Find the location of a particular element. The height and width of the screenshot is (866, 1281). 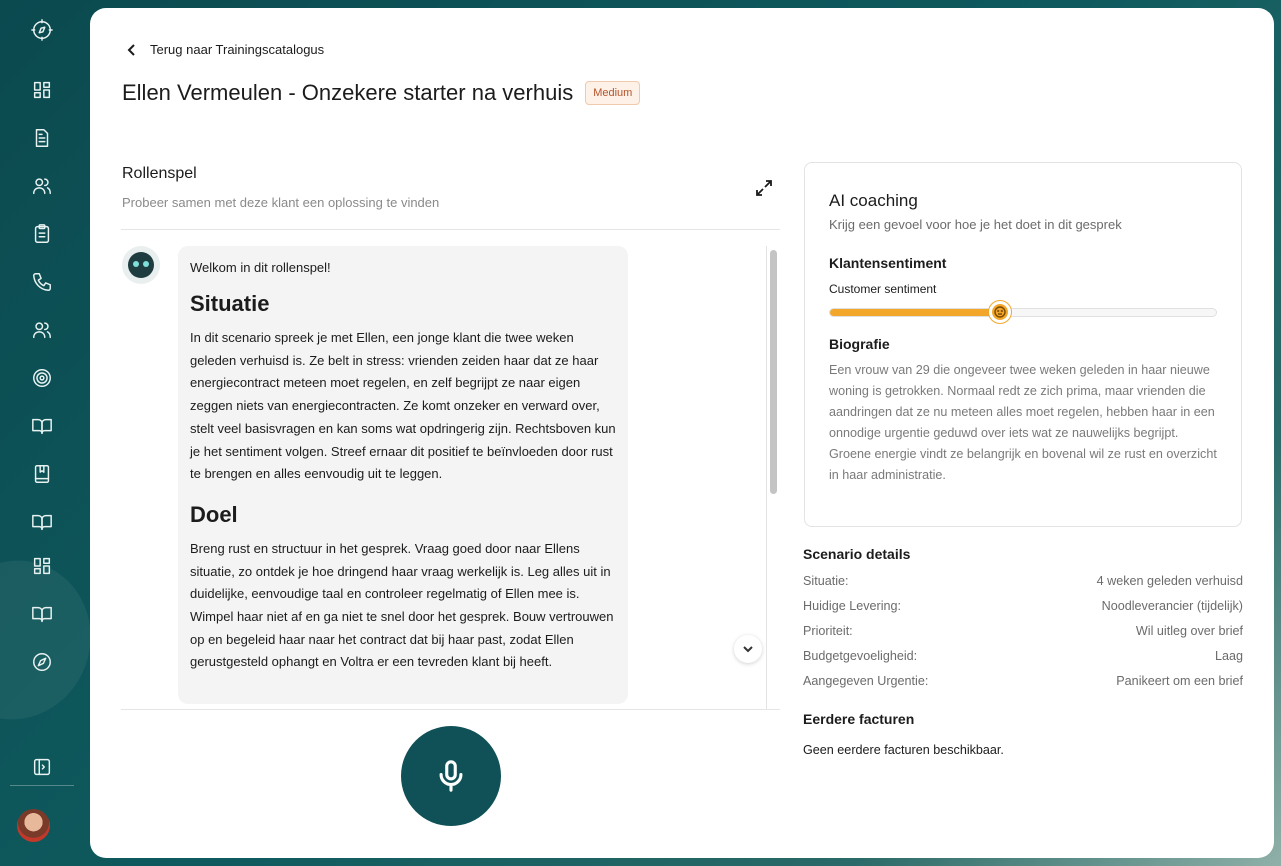

sentiment-fill is located at coordinates (915, 312).